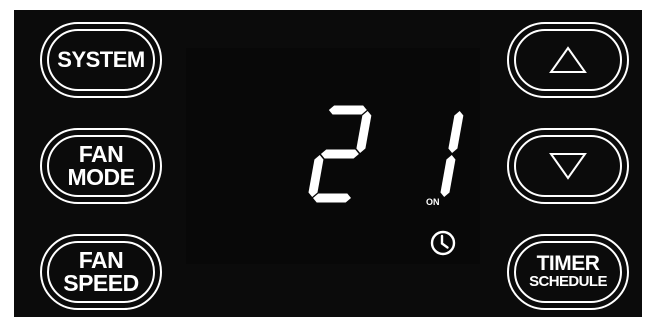 This screenshot has height=320, width=646. I want to click on digit-2-segment-b, so click(456, 132).